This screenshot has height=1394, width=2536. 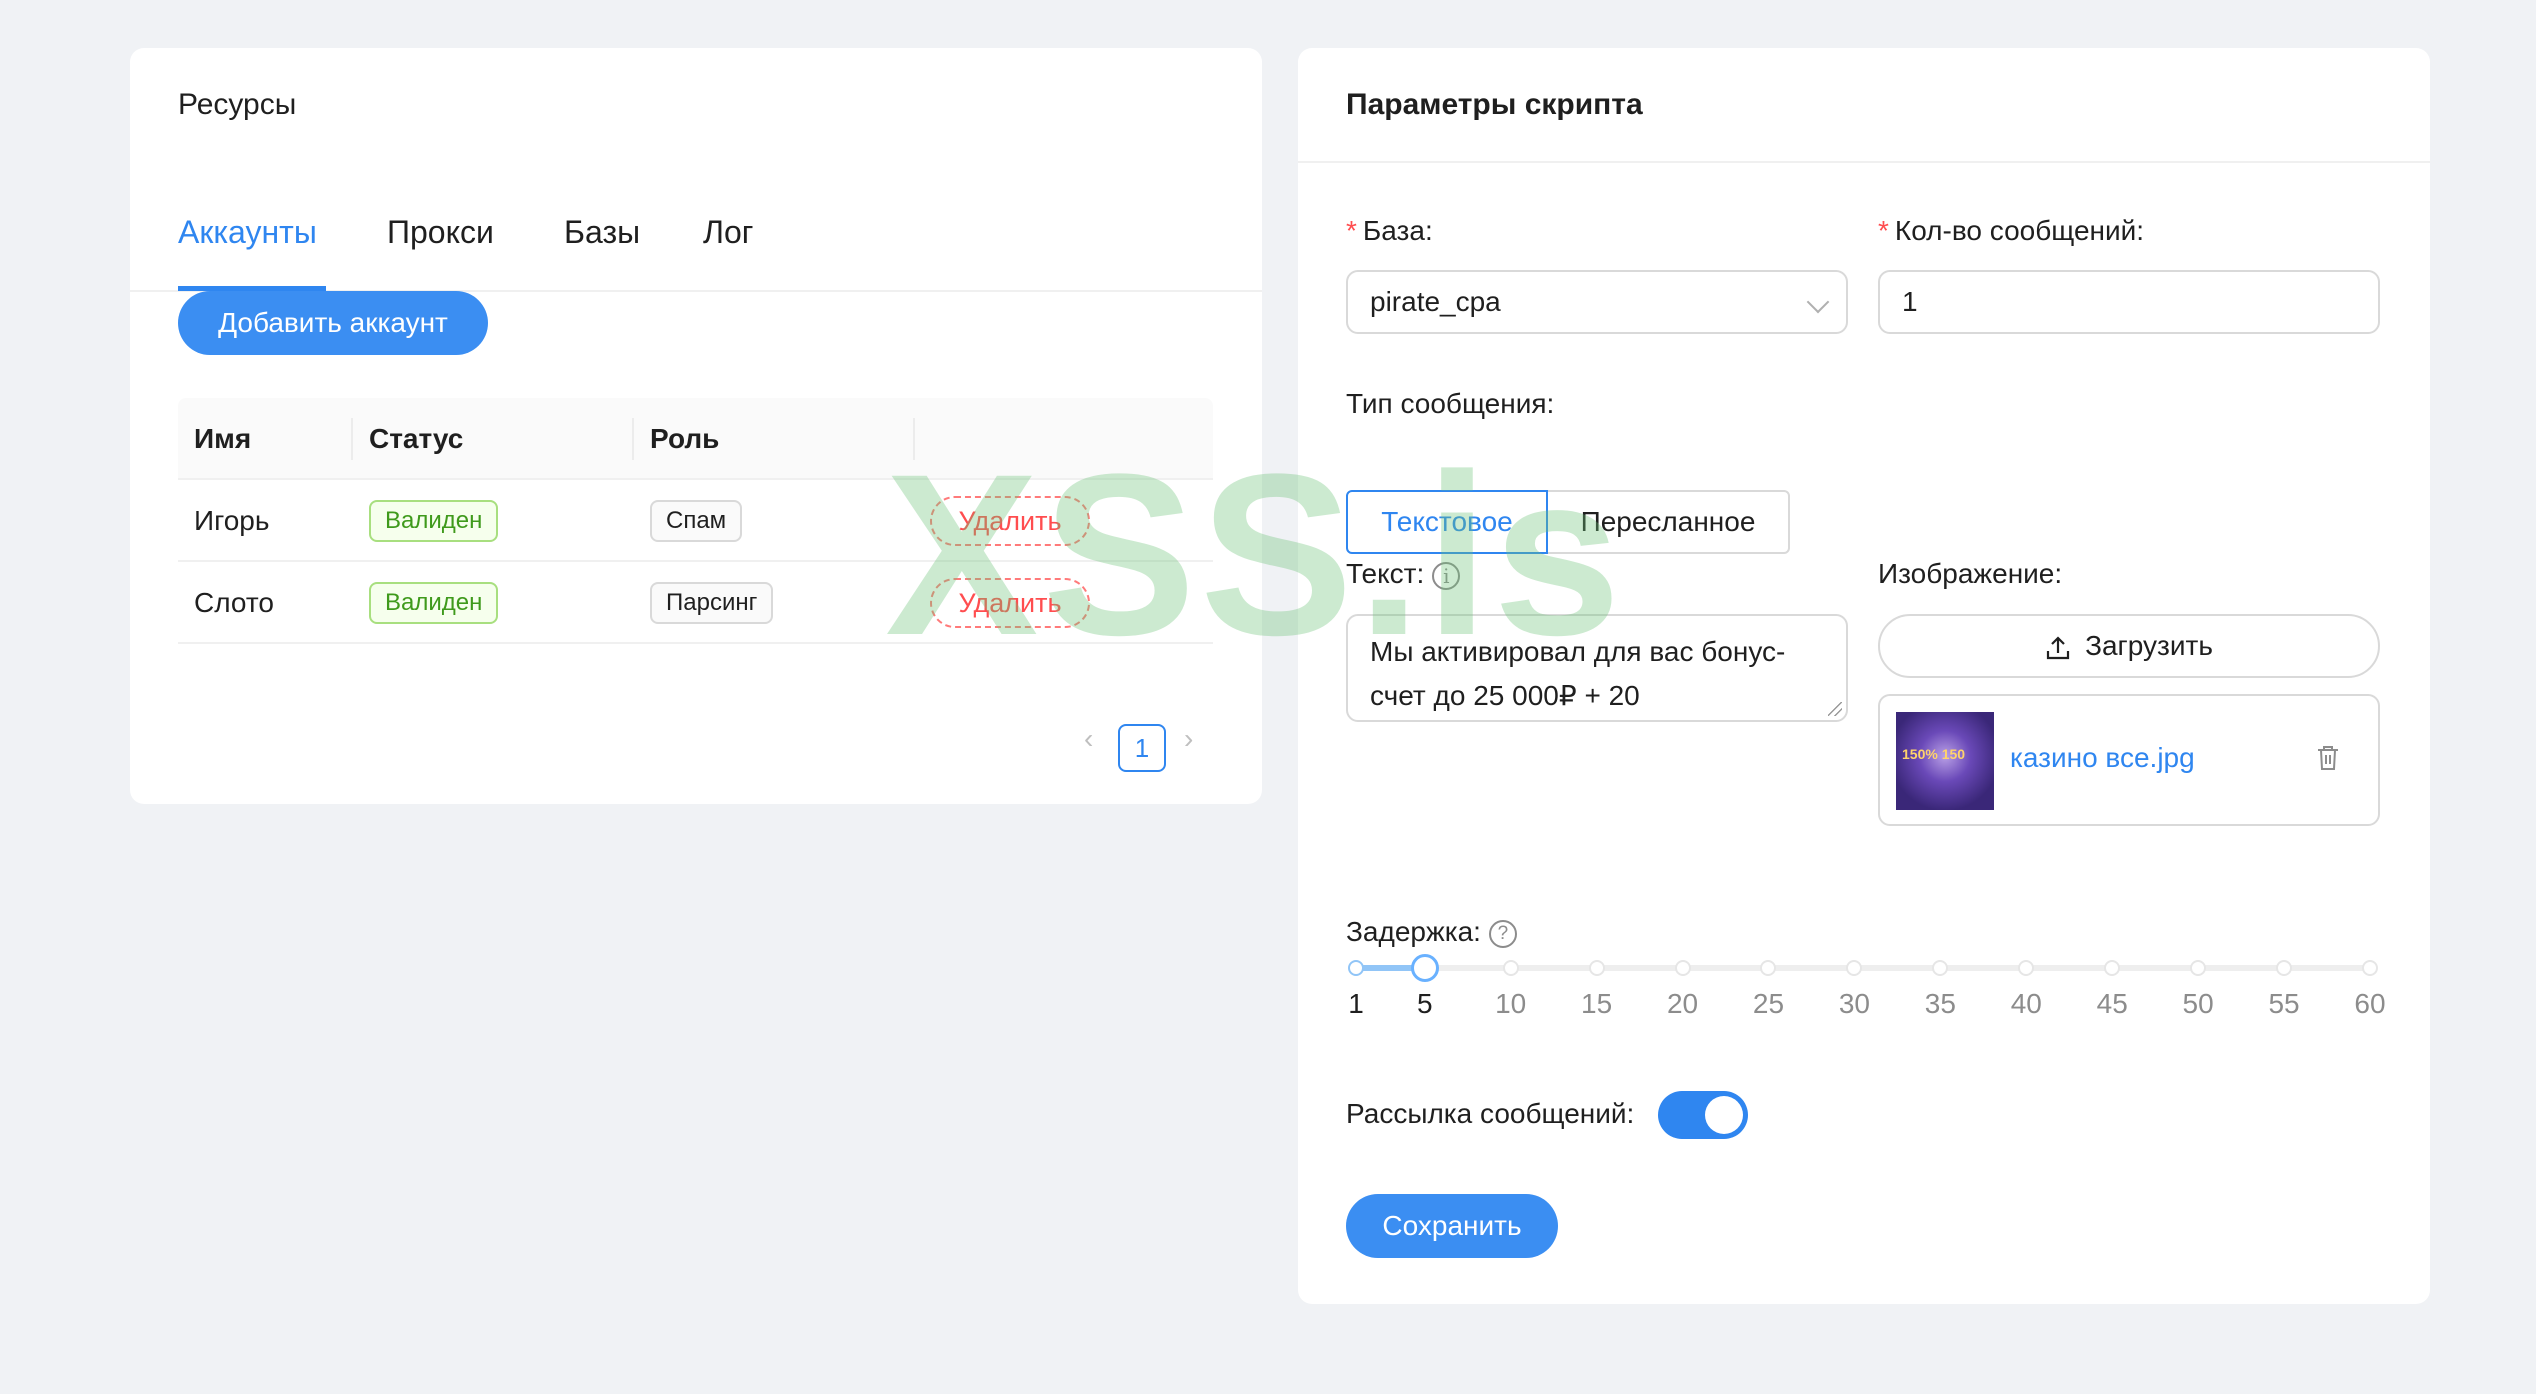 I want to click on delay-label: Задержка:?, so click(x=1431, y=932).